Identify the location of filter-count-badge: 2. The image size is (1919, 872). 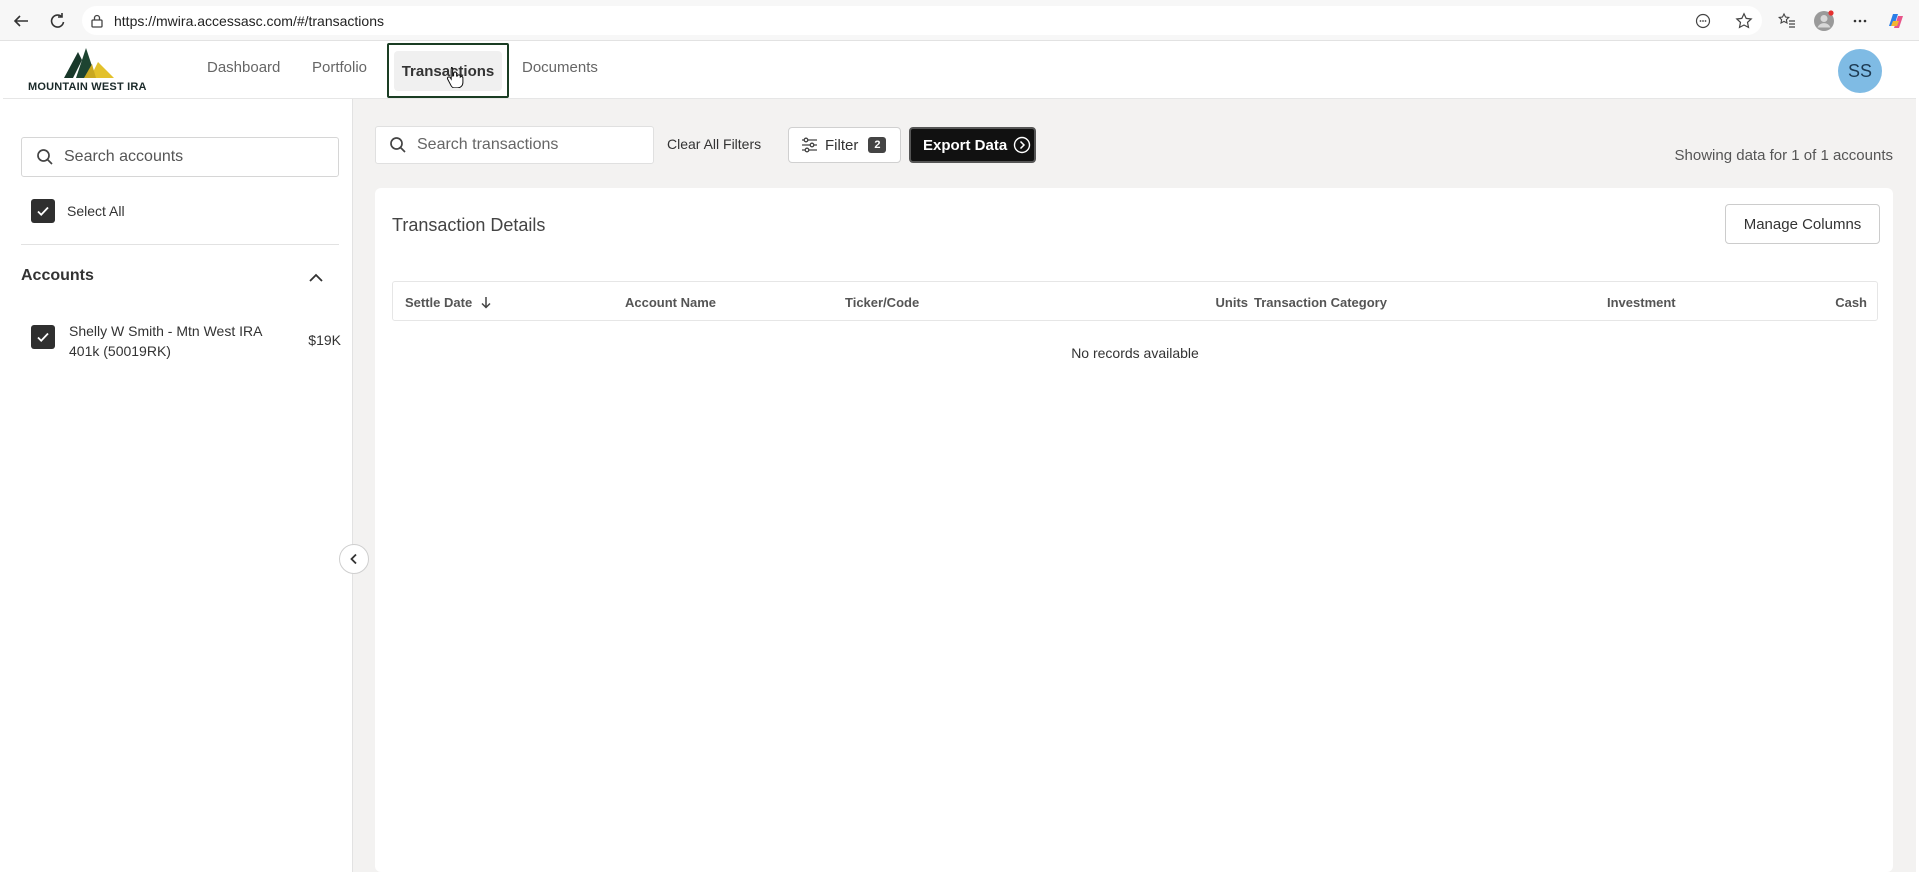
(877, 145).